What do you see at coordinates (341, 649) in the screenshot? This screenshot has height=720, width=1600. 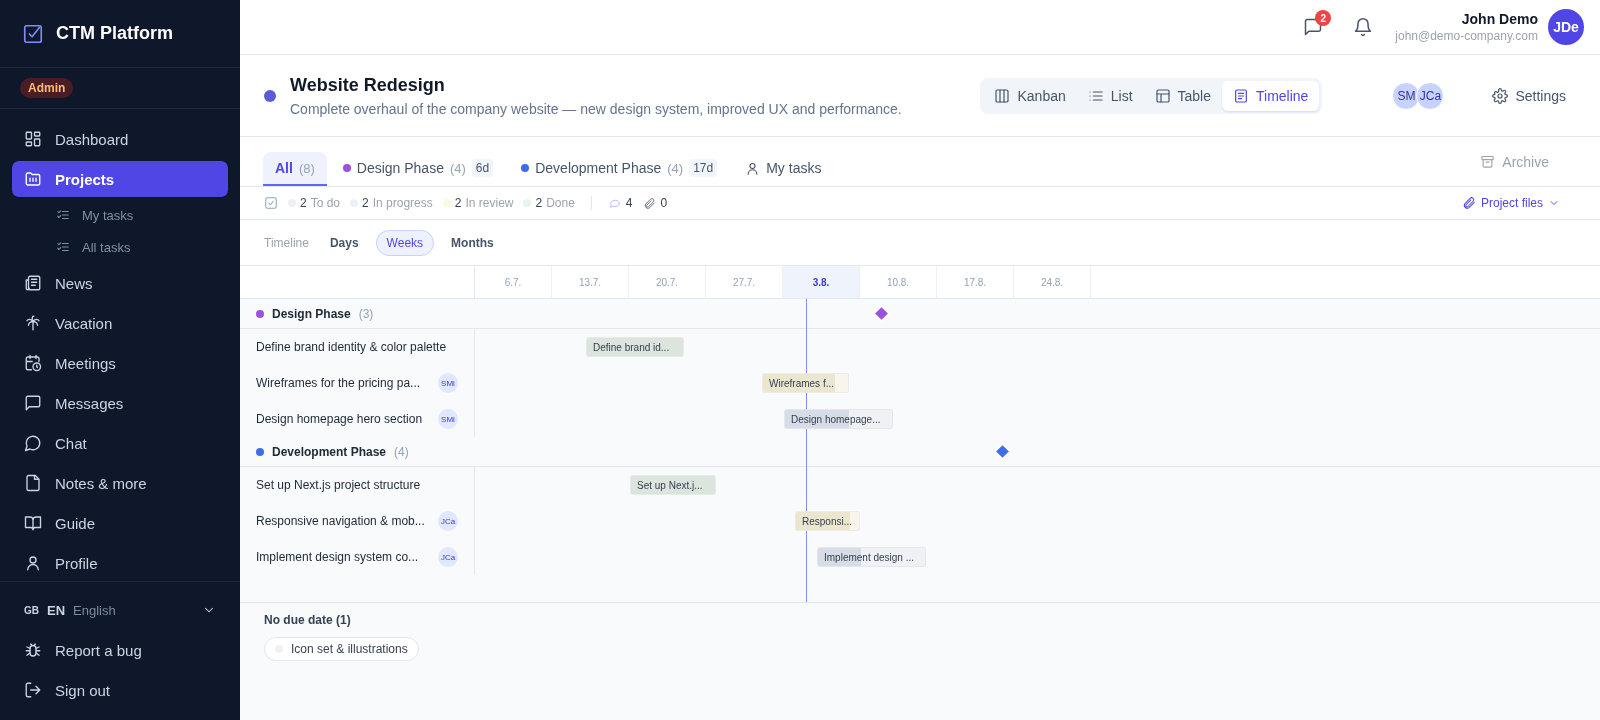 I see `task-chip: Icon set & illustrations` at bounding box center [341, 649].